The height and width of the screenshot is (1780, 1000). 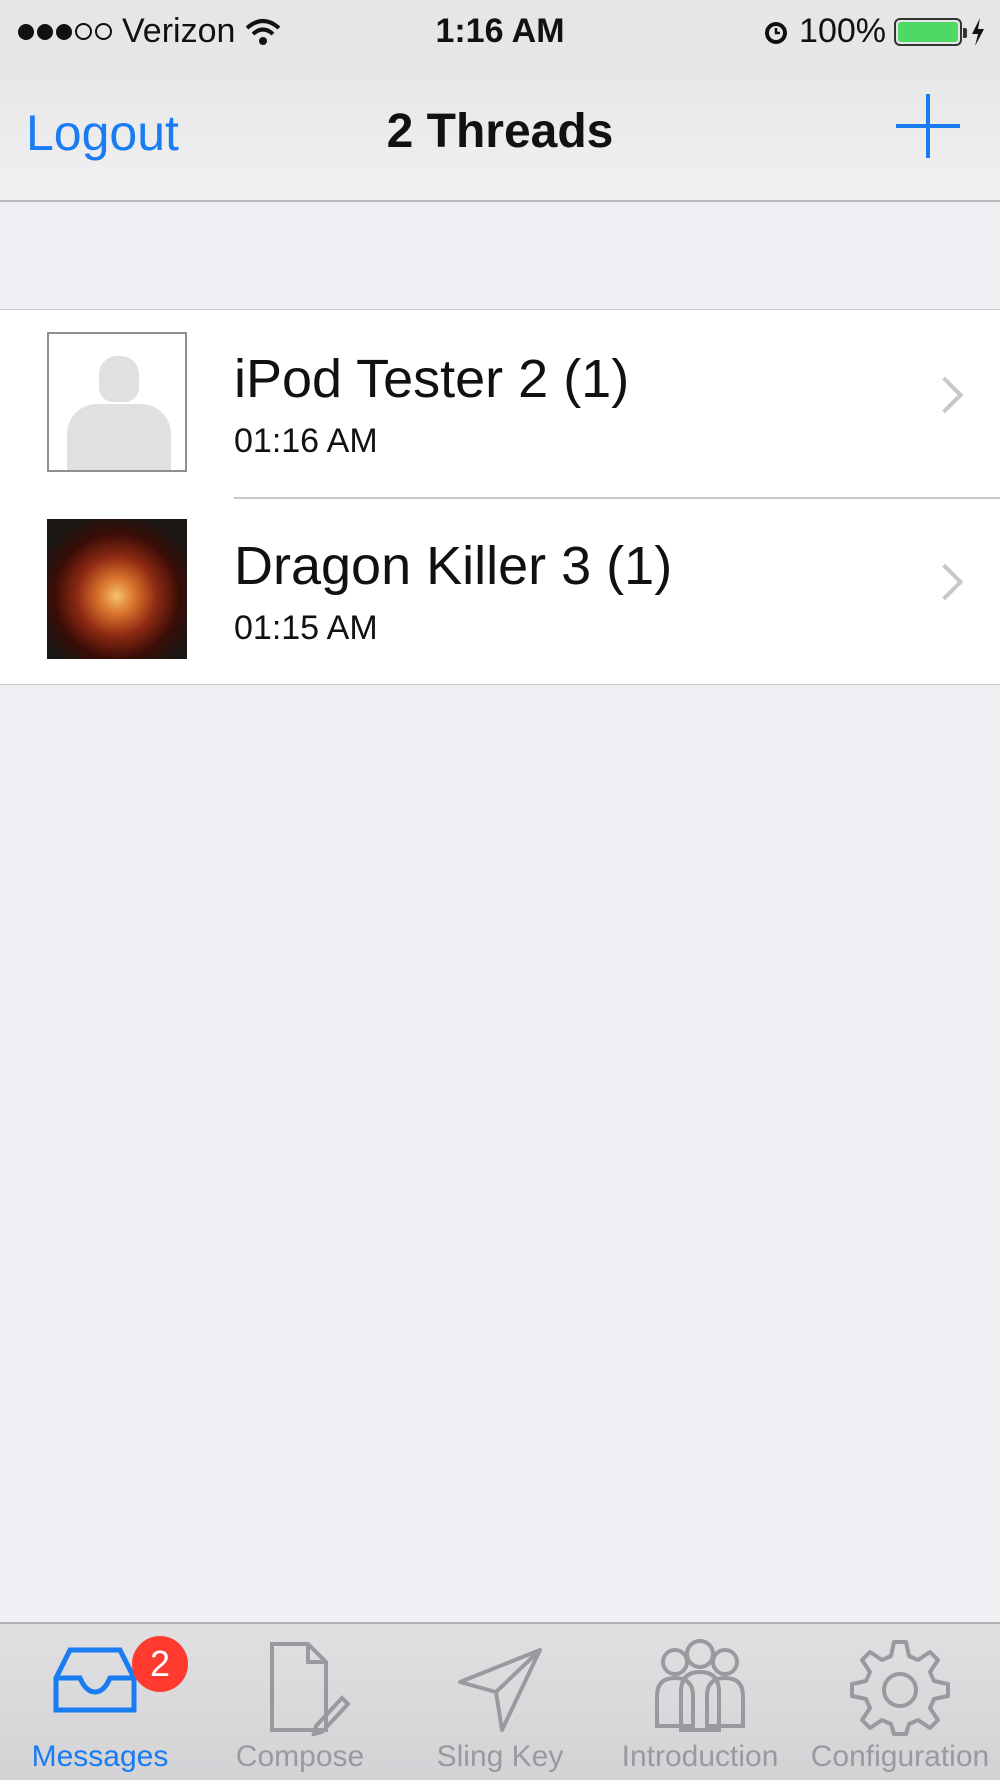 What do you see at coordinates (306, 628) in the screenshot?
I see `thread-time: 01:15 AM` at bounding box center [306, 628].